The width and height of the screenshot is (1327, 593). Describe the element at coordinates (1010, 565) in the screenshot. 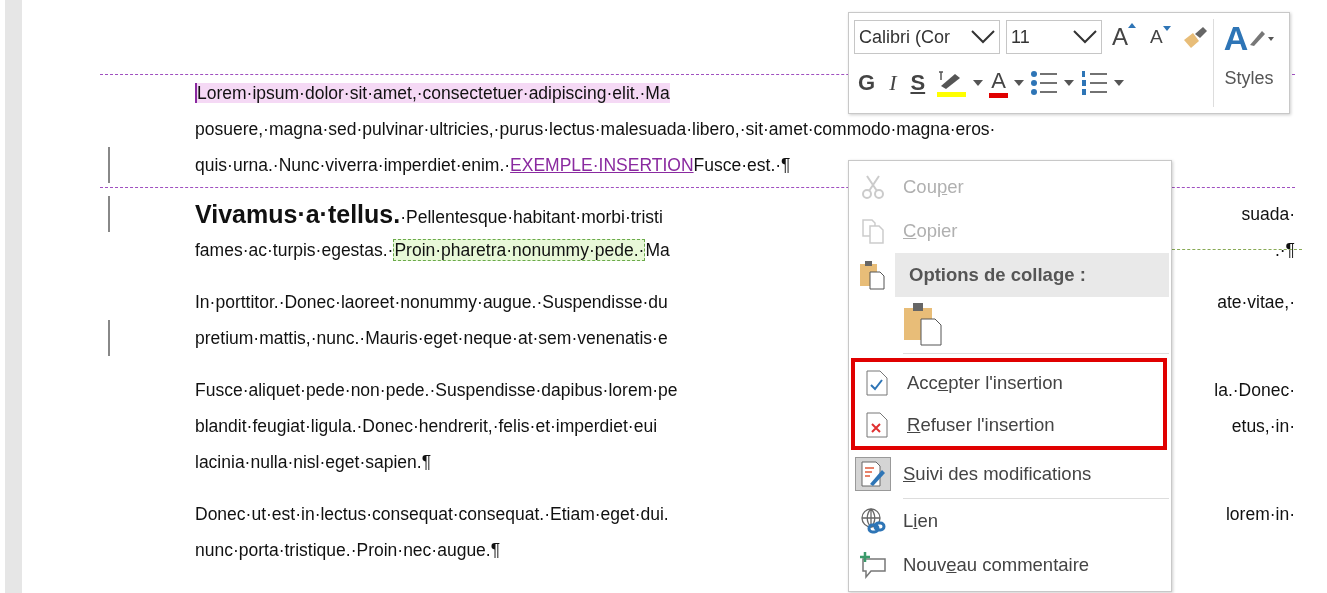

I see `menu-item: Nouveau commentaire` at that location.